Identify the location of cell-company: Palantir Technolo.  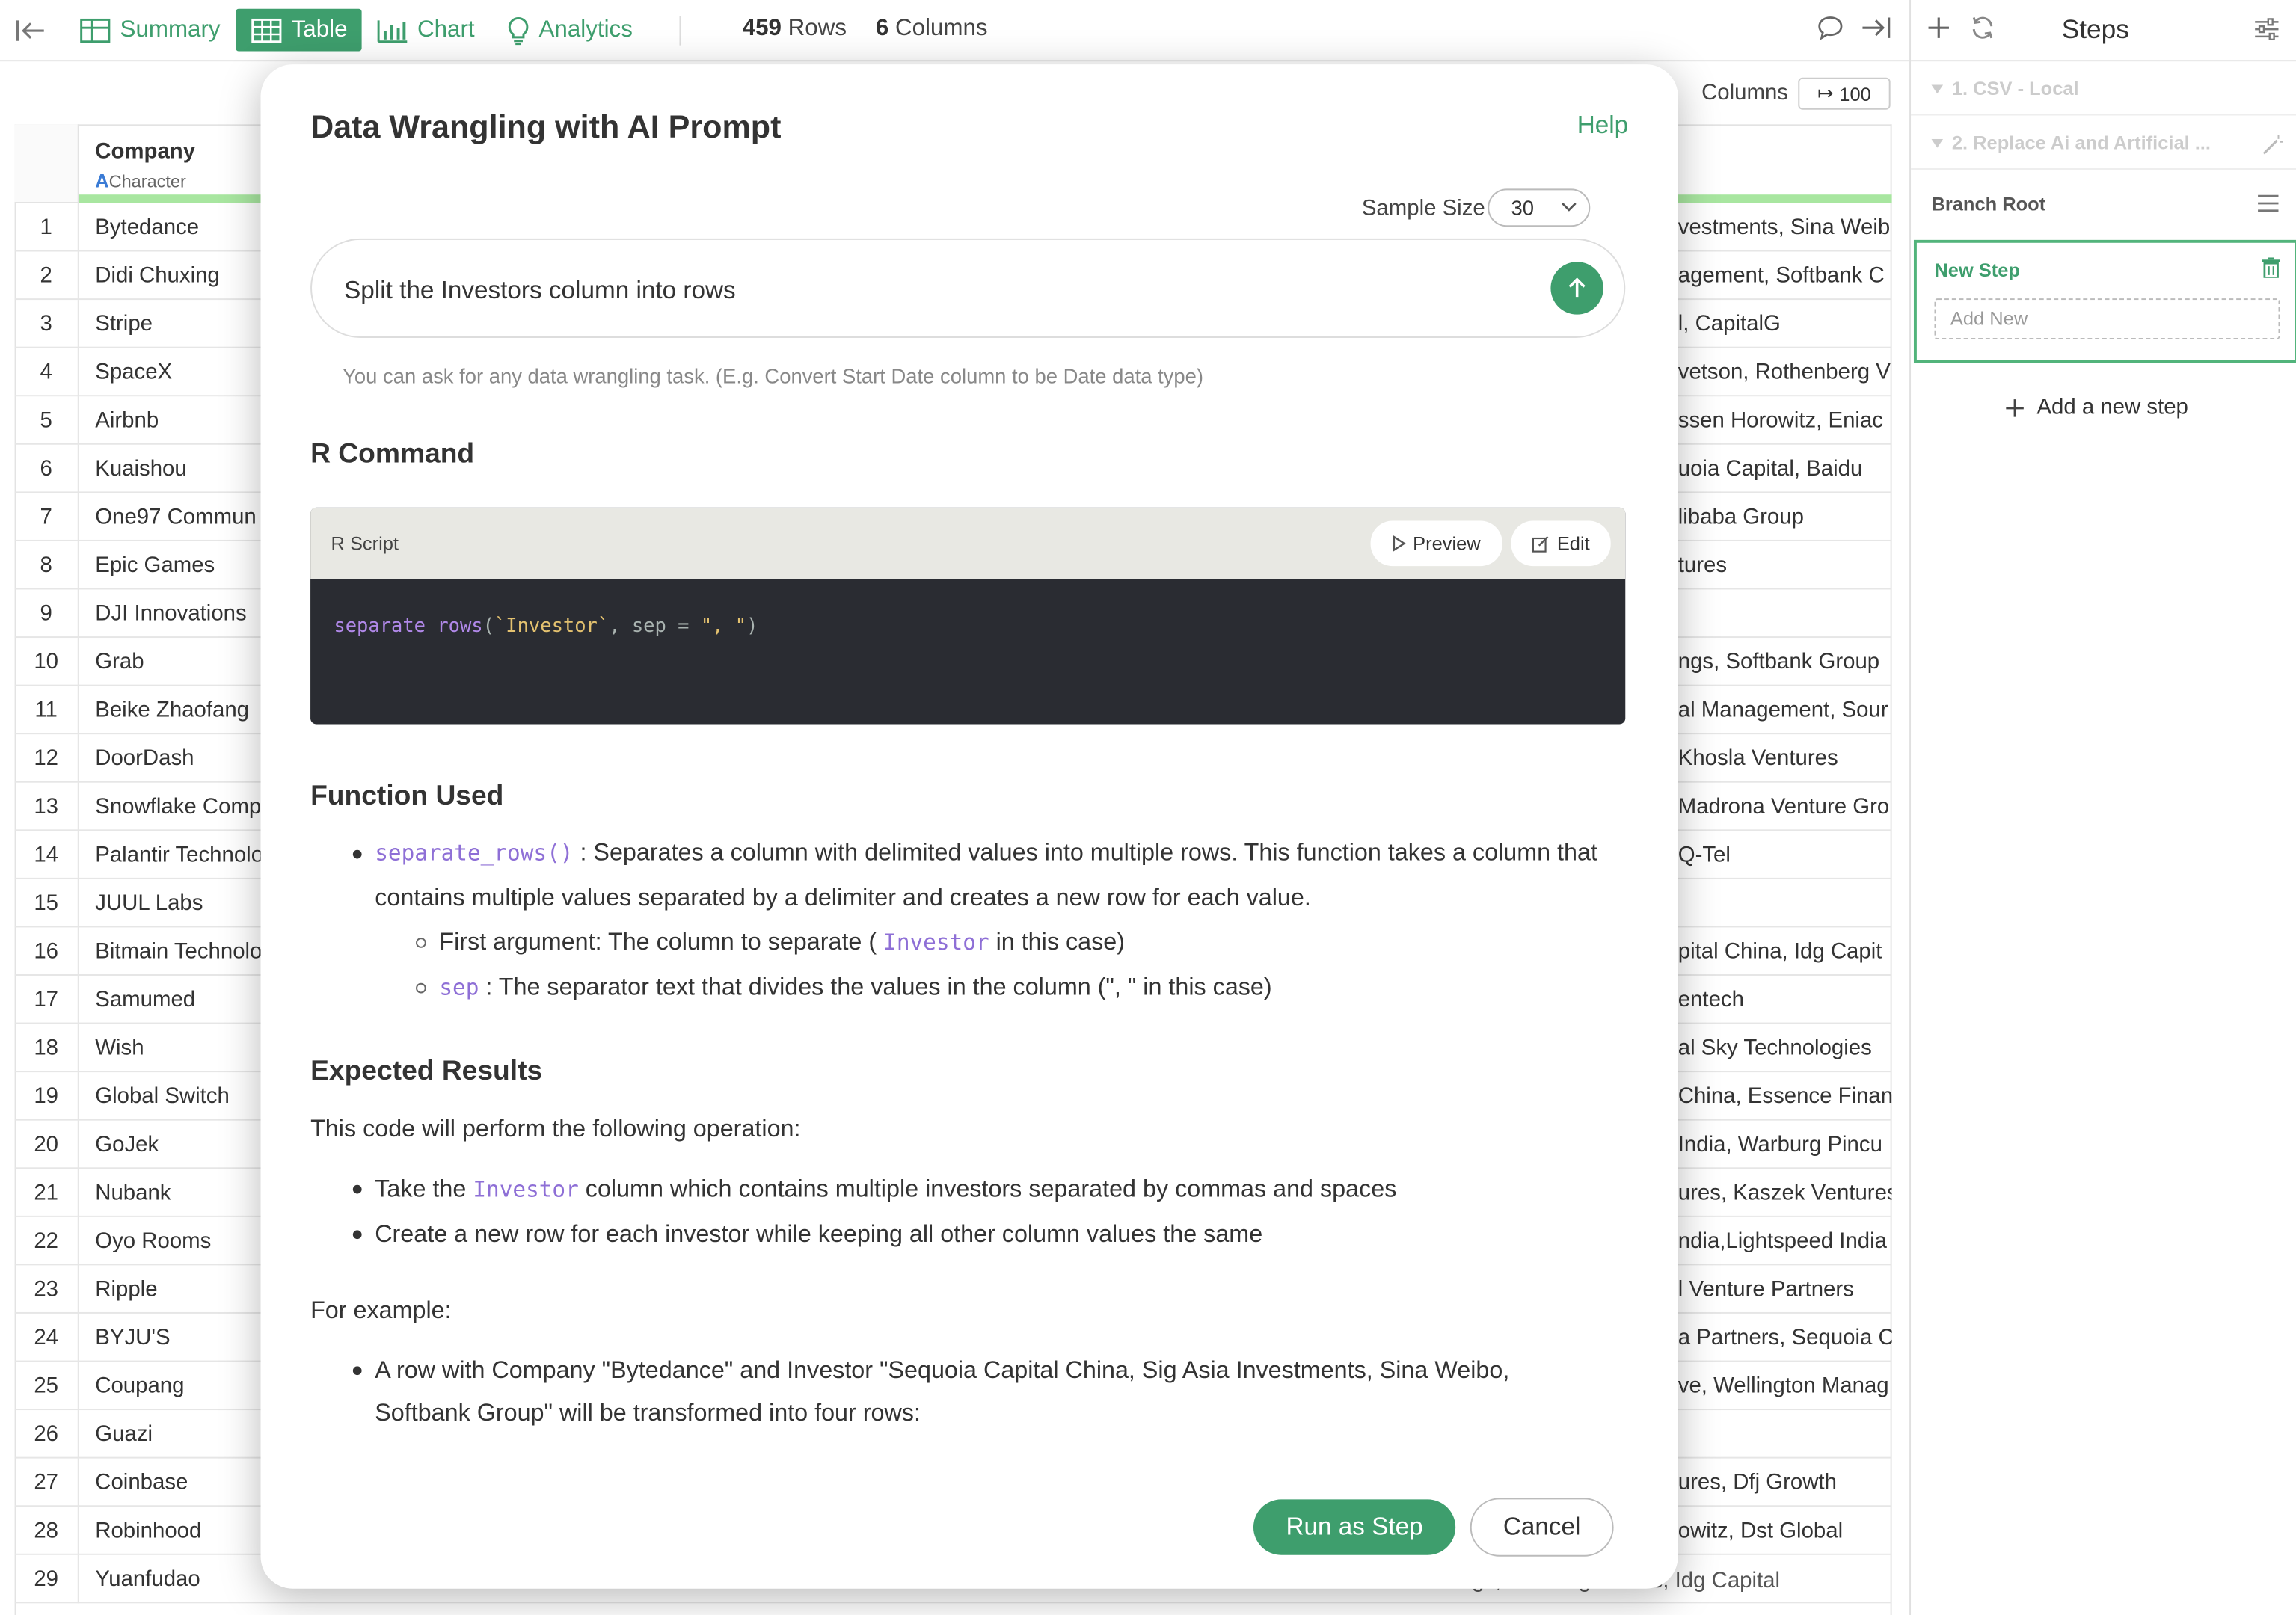
(183, 855).